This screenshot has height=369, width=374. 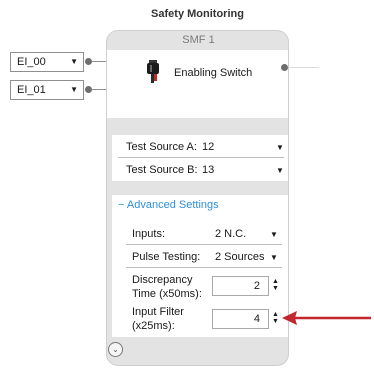 I want to click on collapse-icon: −, so click(x=121, y=205).